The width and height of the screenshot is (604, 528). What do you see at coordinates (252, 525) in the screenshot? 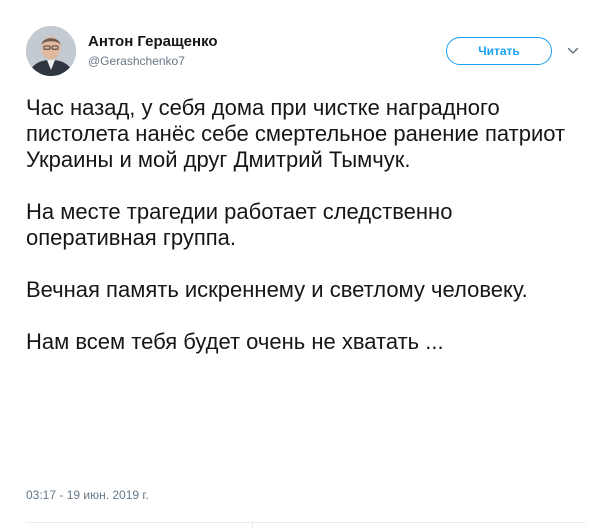
I see `divider-tick` at bounding box center [252, 525].